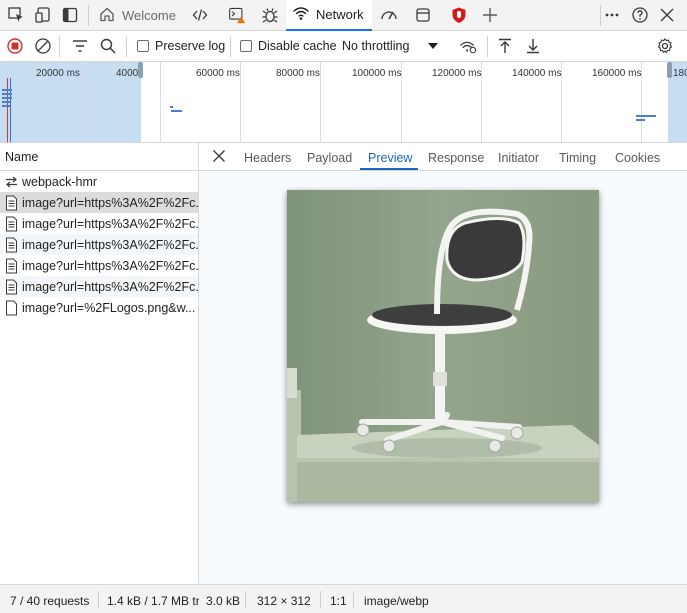  Describe the element at coordinates (70, 15) in the screenshot. I see `dock-icon` at that location.